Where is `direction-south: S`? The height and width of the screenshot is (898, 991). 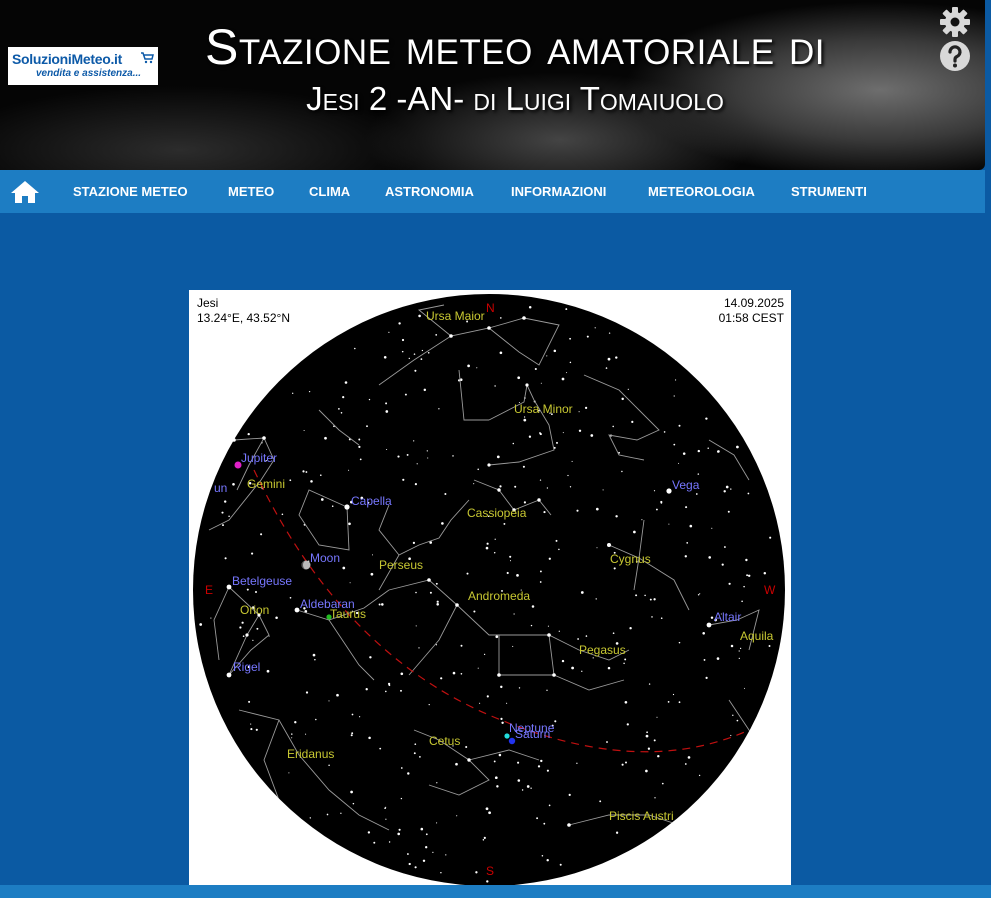
direction-south: S is located at coordinates (490, 871).